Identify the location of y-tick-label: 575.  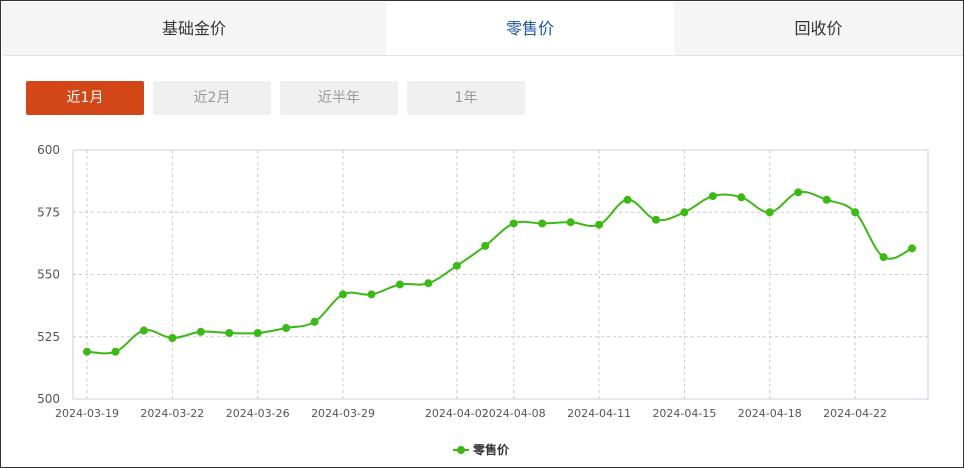
(48, 212).